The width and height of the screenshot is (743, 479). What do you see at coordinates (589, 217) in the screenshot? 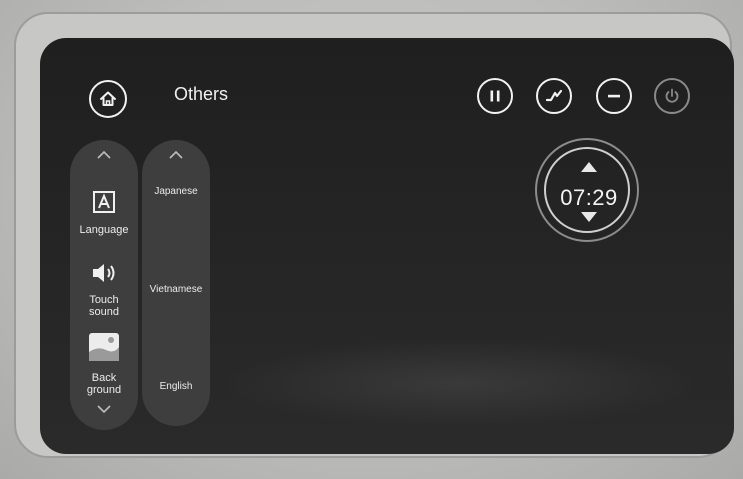
I see `timer-decrease-button` at bounding box center [589, 217].